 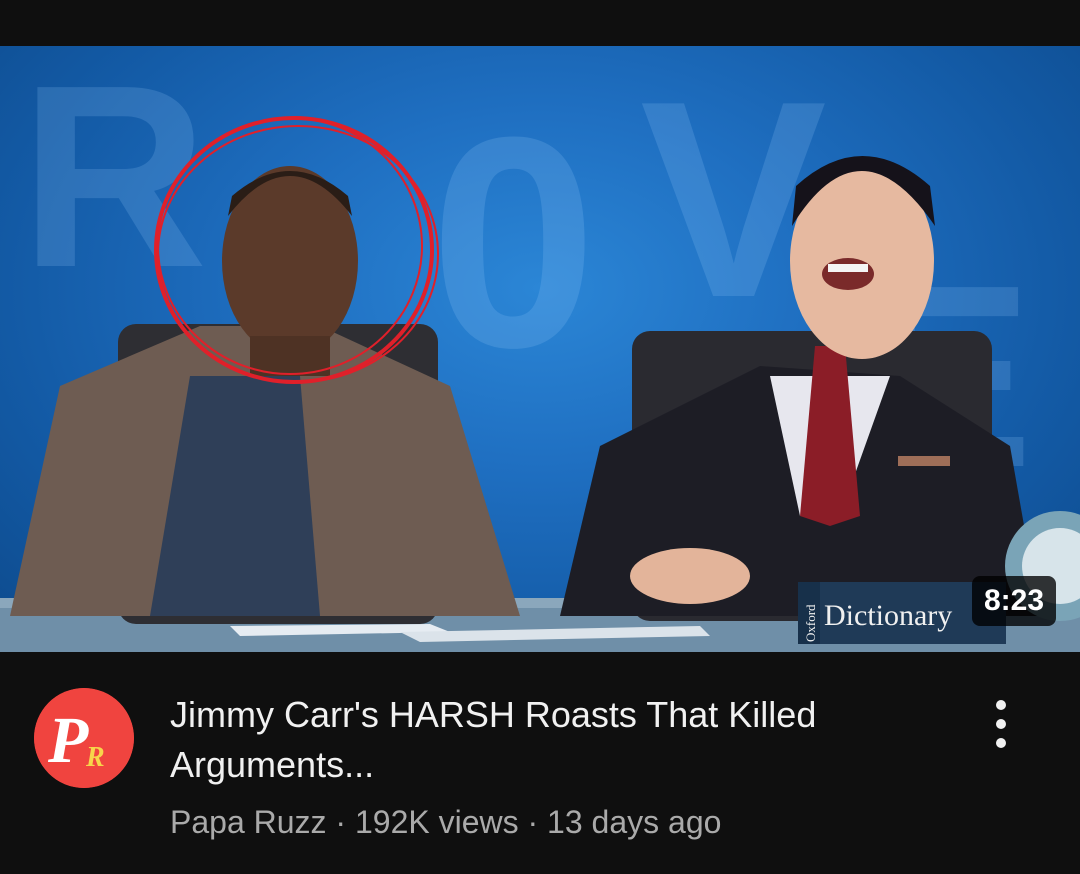 What do you see at coordinates (810, 623) in the screenshot?
I see `book-brand-text: Oxford` at bounding box center [810, 623].